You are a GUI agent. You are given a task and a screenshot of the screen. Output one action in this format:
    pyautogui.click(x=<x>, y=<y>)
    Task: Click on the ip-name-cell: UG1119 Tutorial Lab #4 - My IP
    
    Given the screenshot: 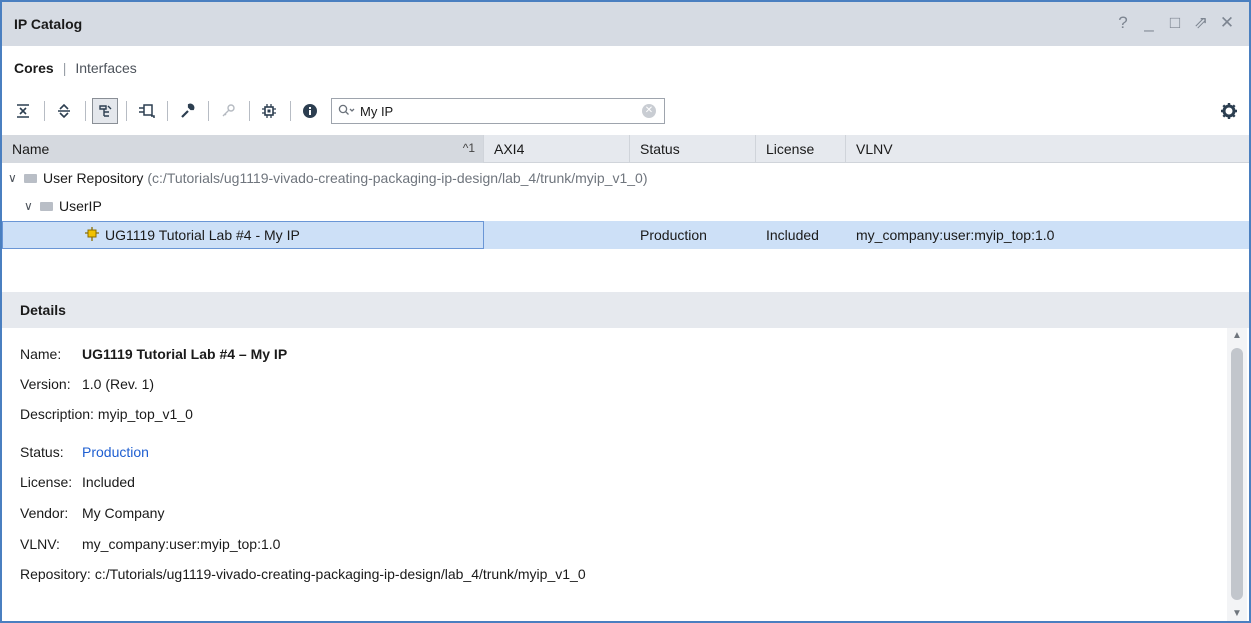 What is the action you would take?
    pyautogui.click(x=243, y=235)
    